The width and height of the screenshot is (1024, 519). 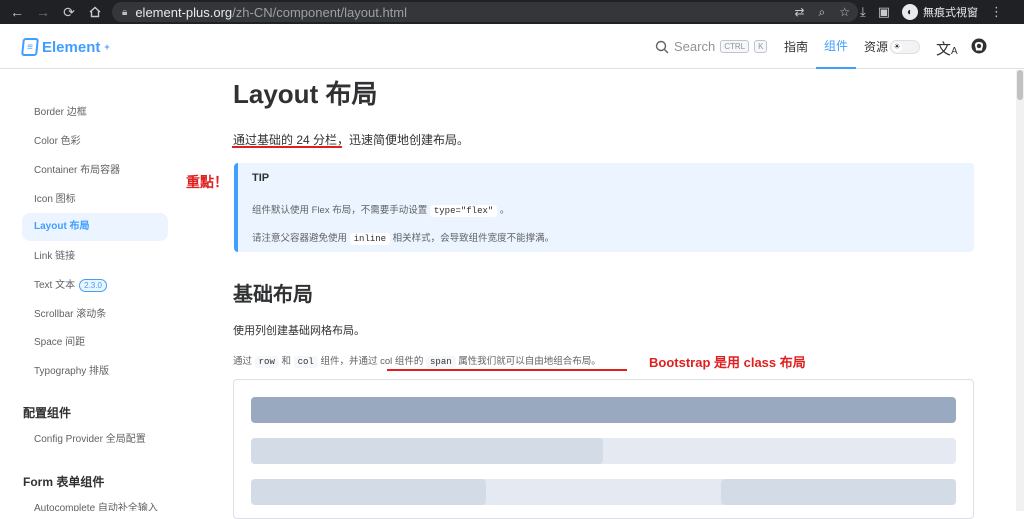 I want to click on code-col: col, so click(x=305, y=362).